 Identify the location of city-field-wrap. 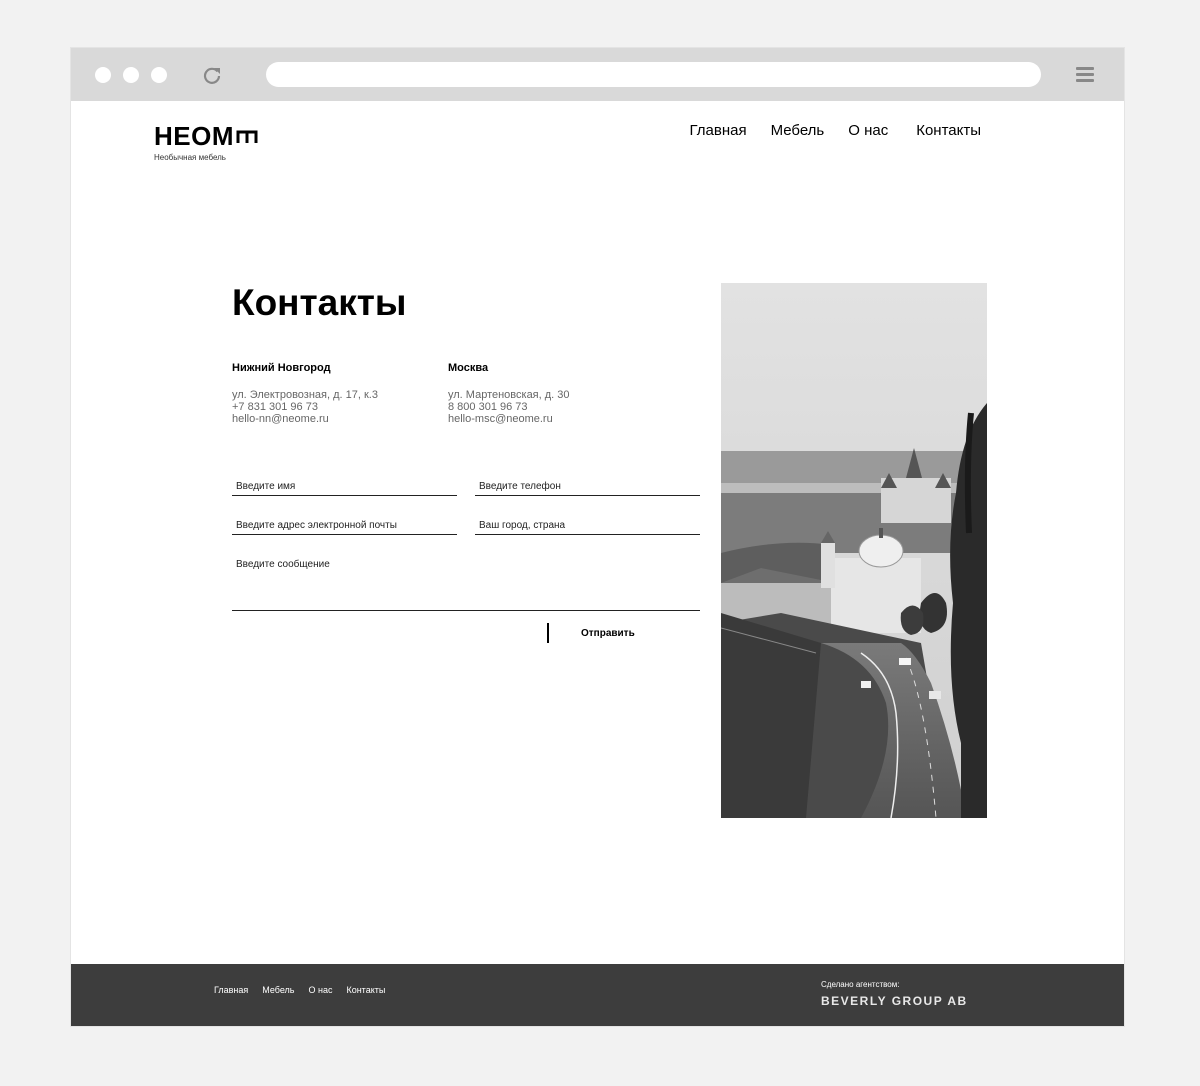
(587, 524).